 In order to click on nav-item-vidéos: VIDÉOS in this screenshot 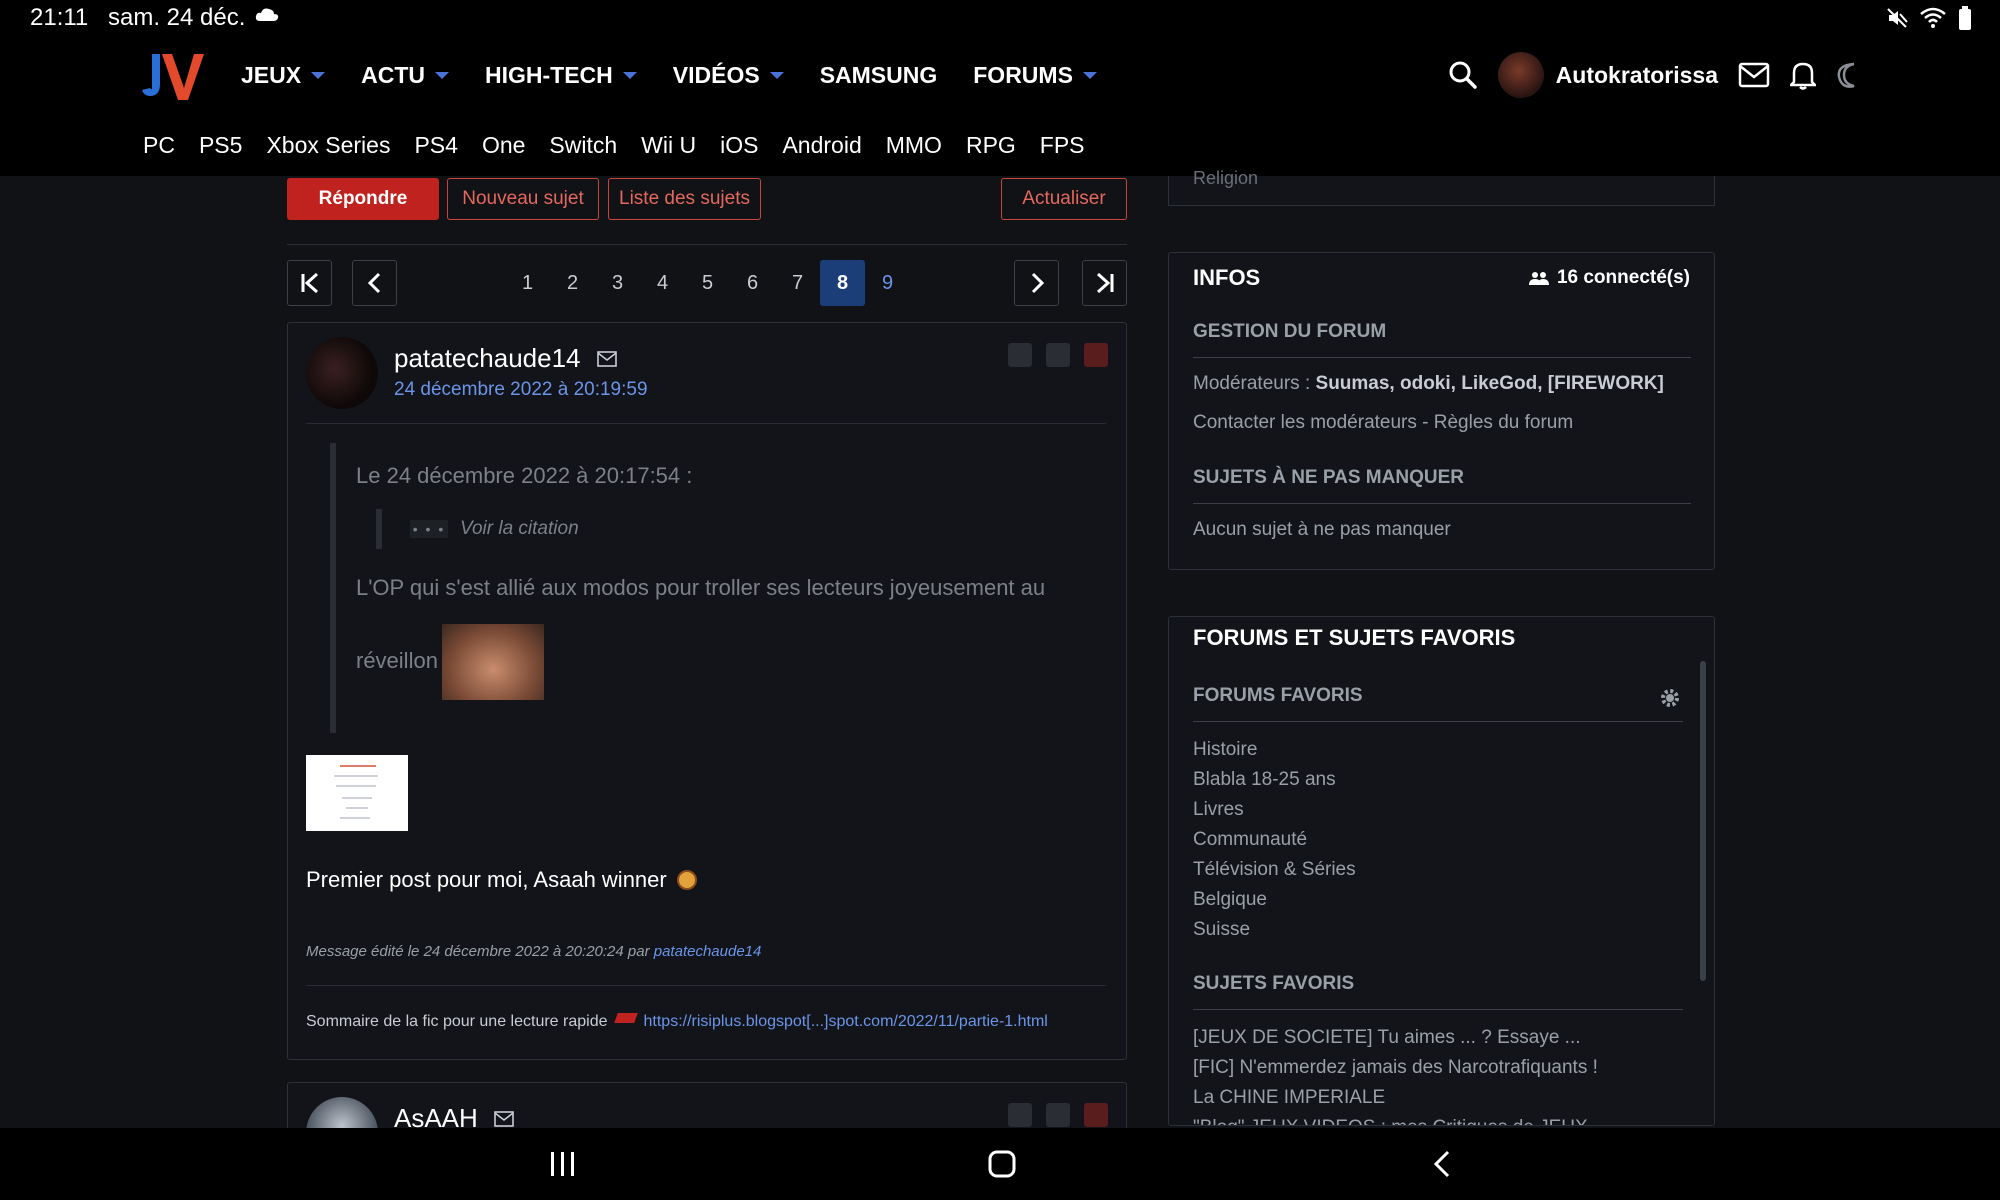, I will do `click(728, 75)`.